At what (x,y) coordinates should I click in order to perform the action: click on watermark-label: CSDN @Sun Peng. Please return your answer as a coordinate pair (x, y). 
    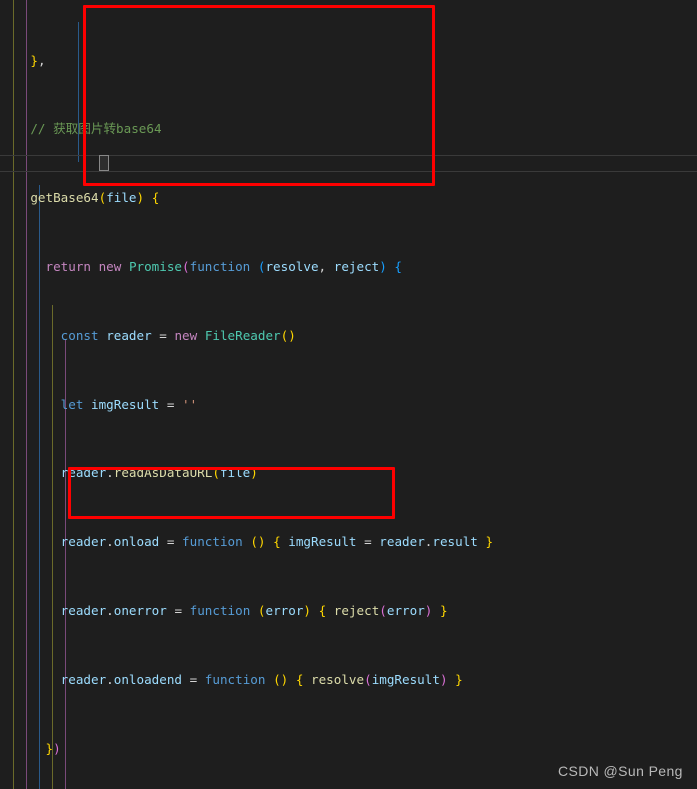
    Looking at the image, I should click on (620, 771).